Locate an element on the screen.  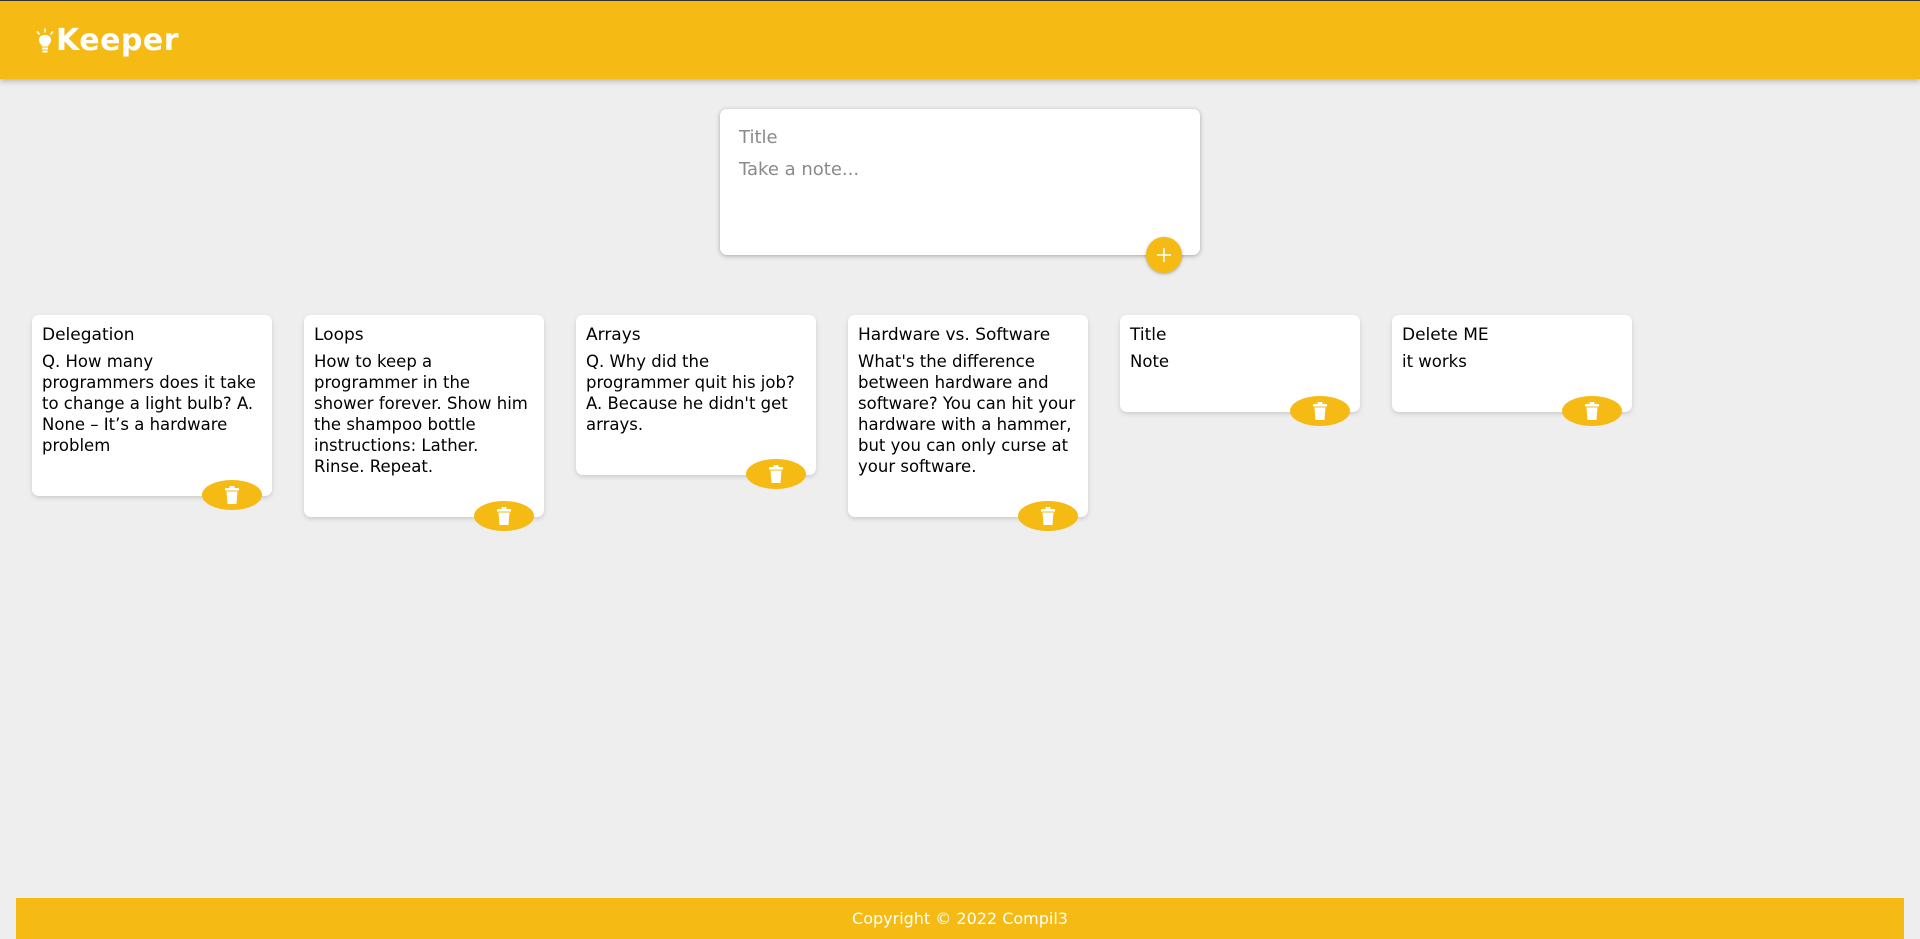
add-note-button is located at coordinates (1164, 255).